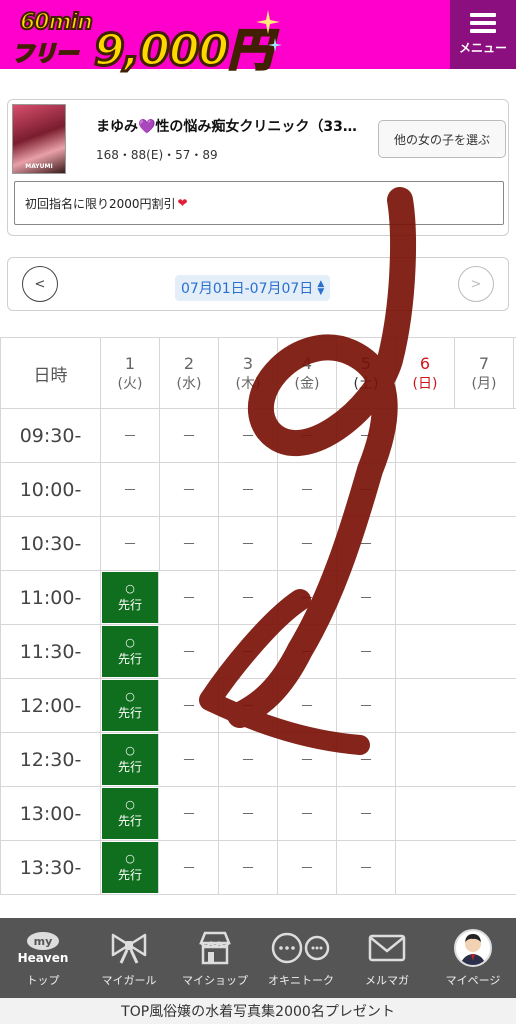  Describe the element at coordinates (215, 958) in the screenshot. I see `nav-item-my-shop: マイショップ` at that location.